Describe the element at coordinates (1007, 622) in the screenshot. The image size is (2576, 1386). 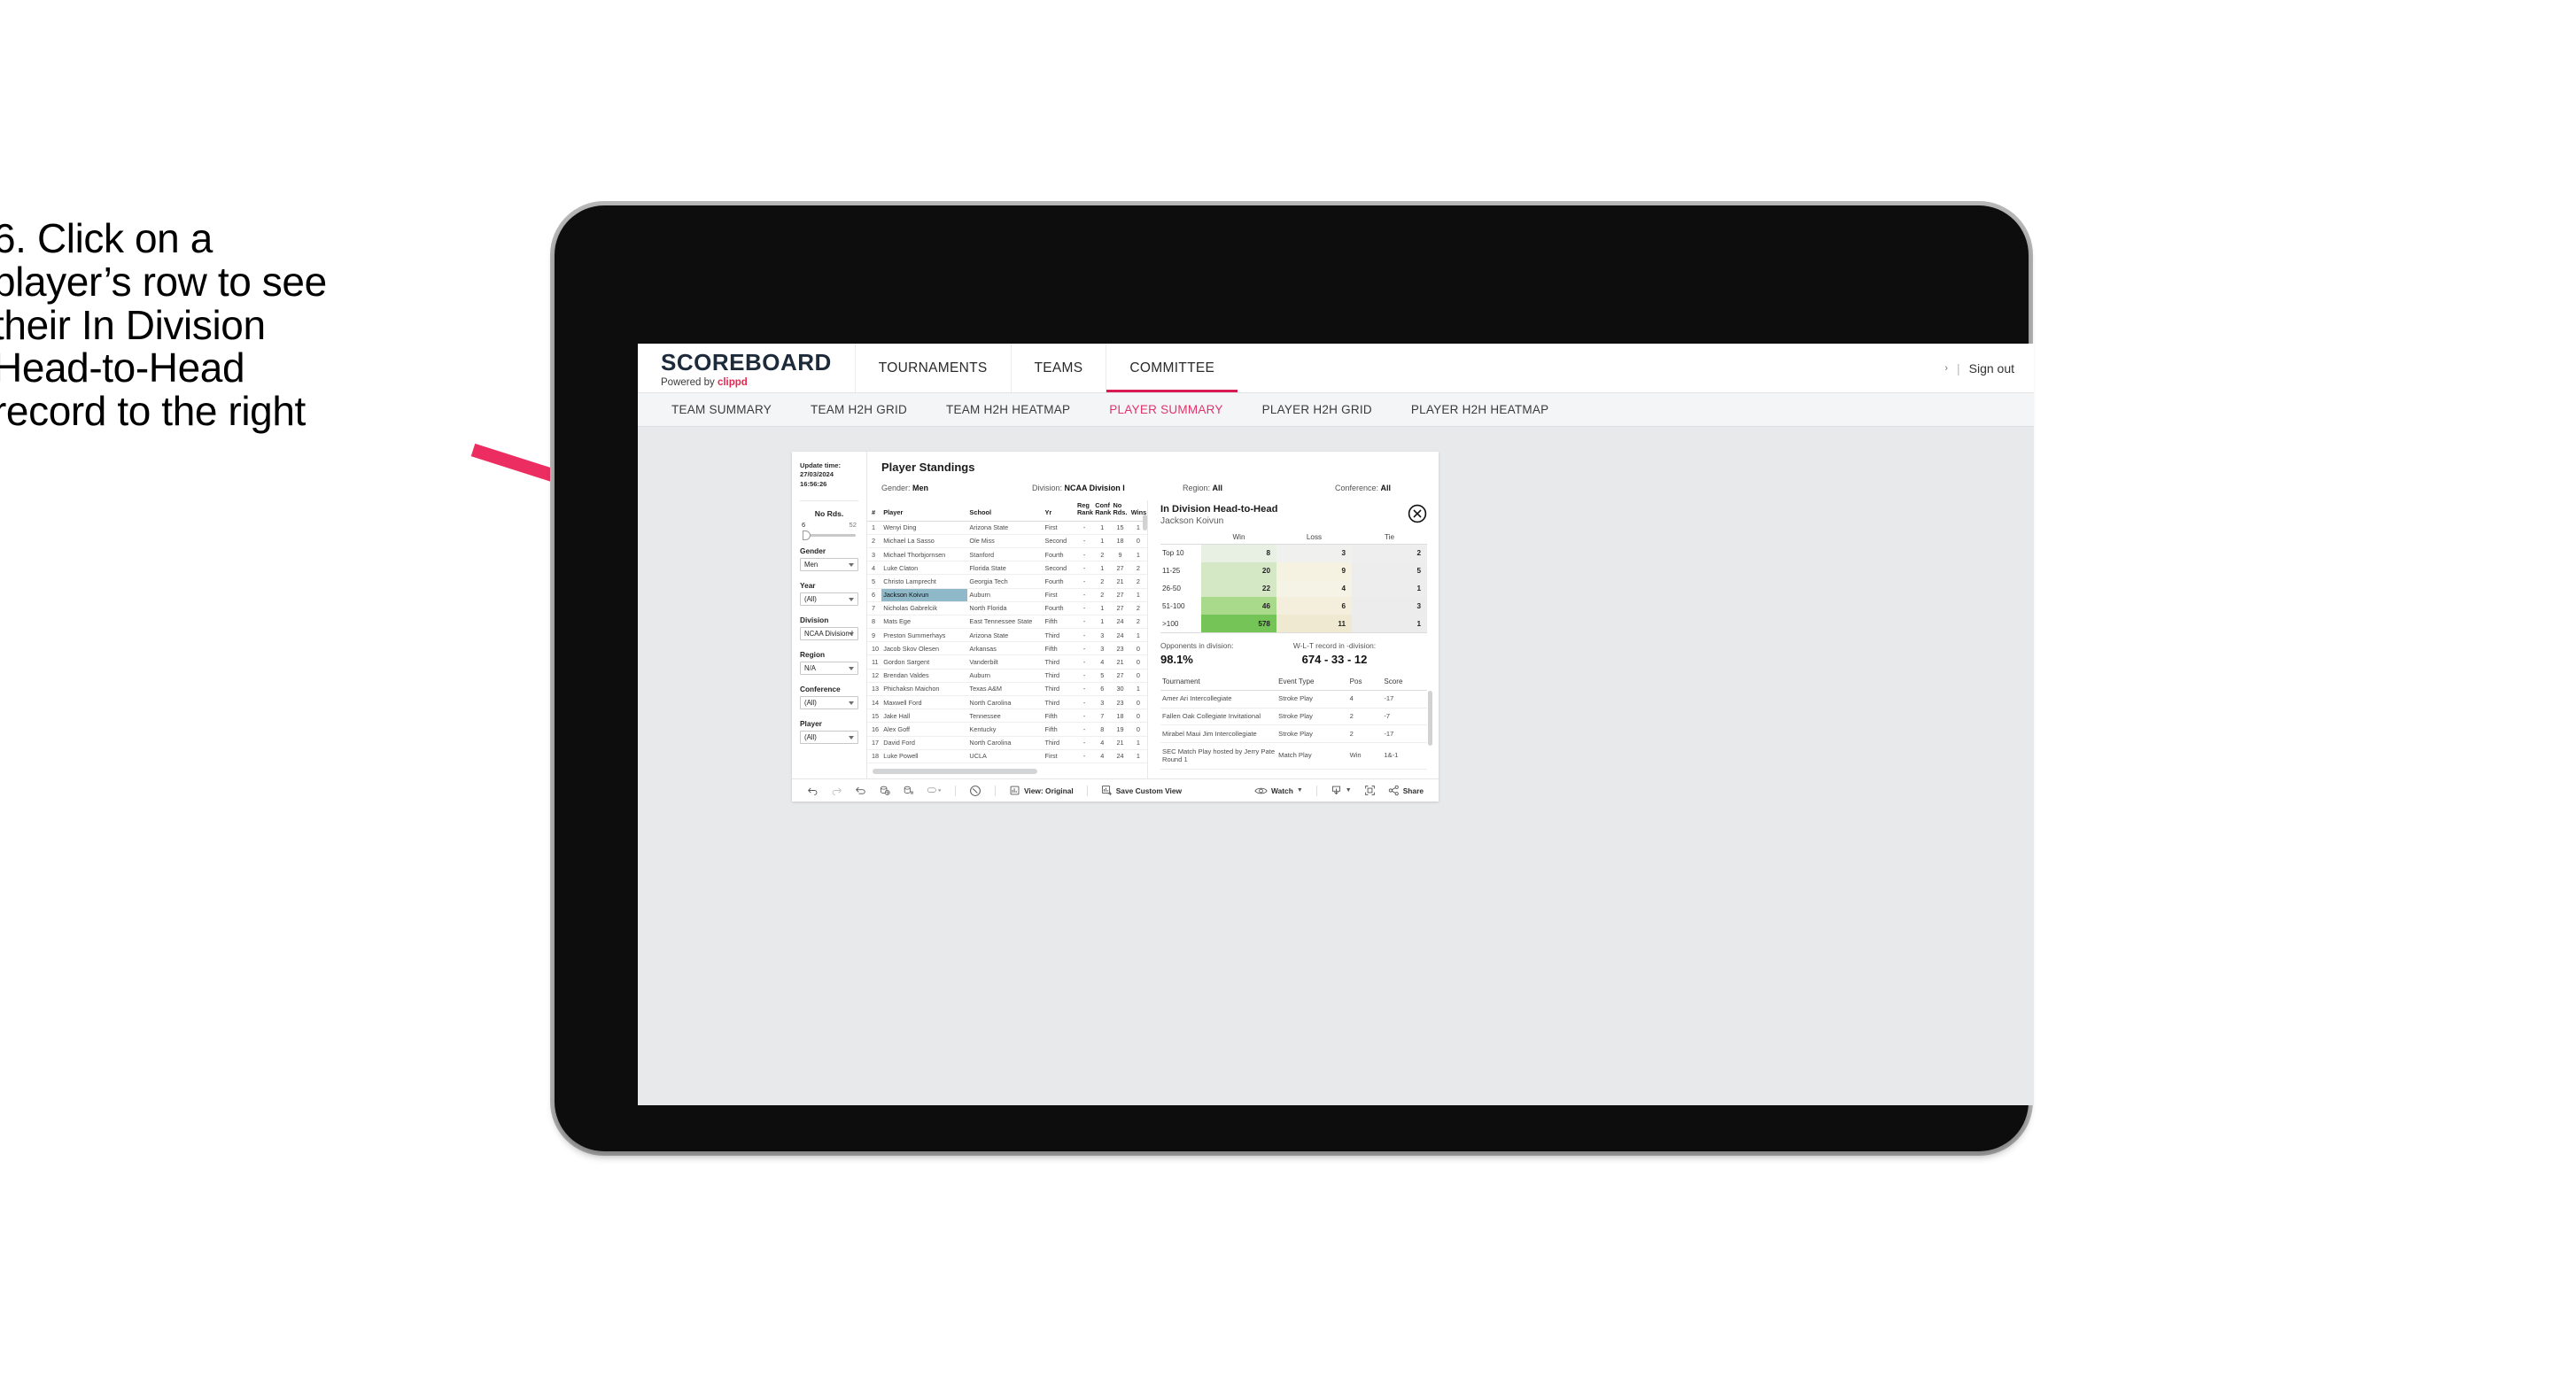
I see `table-row: 8 Mats Ege East Tennessee State Fifth -1 24 2` at that location.